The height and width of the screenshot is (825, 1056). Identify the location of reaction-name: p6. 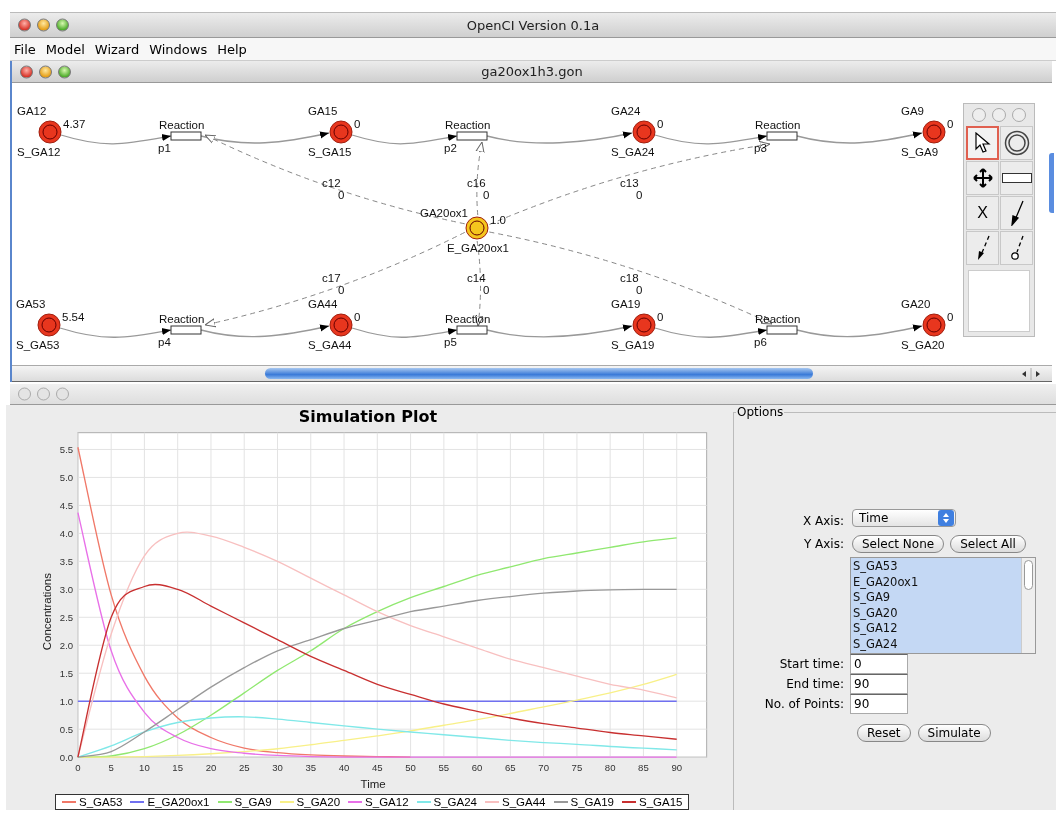
(760, 342).